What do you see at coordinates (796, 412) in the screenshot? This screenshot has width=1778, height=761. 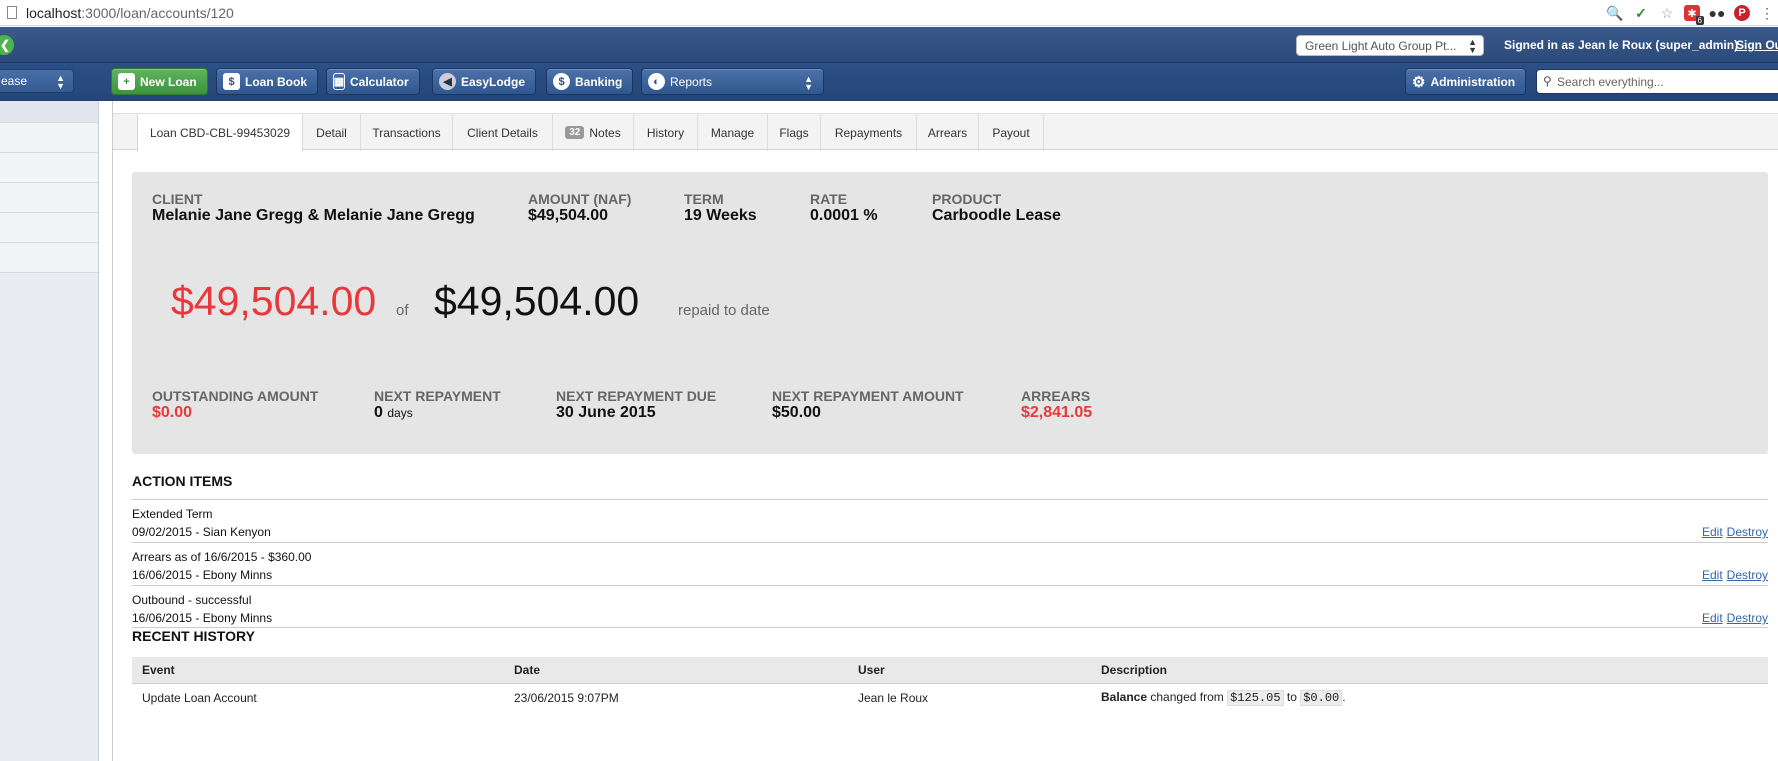 I see `next-amount-value: $50.00` at bounding box center [796, 412].